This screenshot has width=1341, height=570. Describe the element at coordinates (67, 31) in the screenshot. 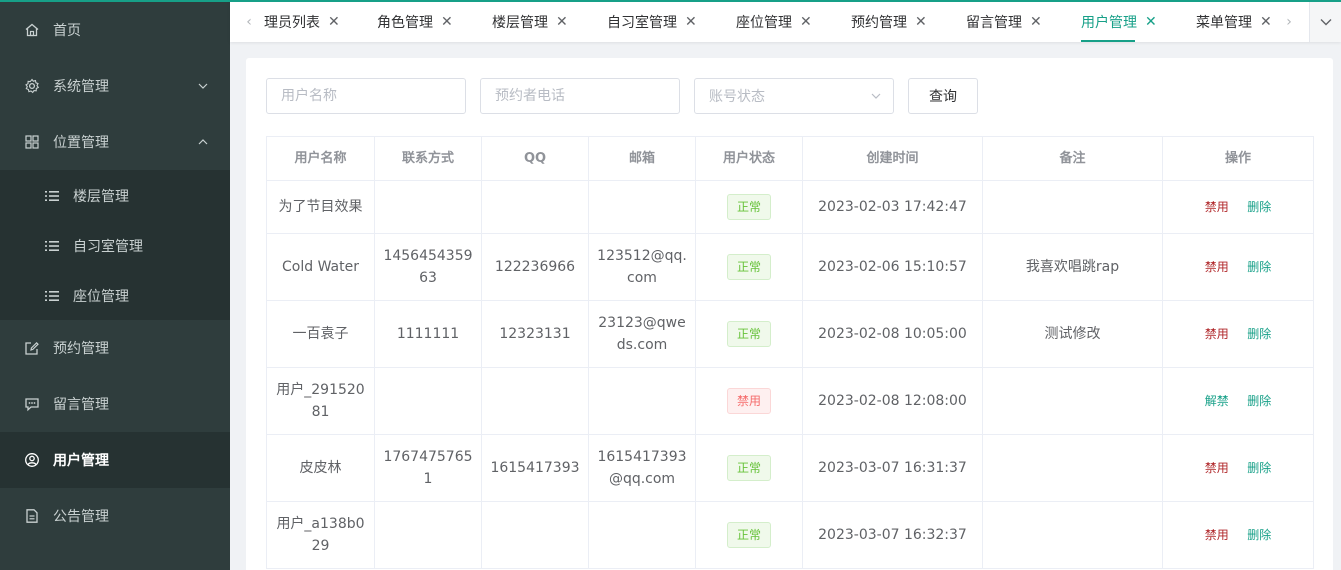

I see `sidebar-item-label: 首页` at that location.